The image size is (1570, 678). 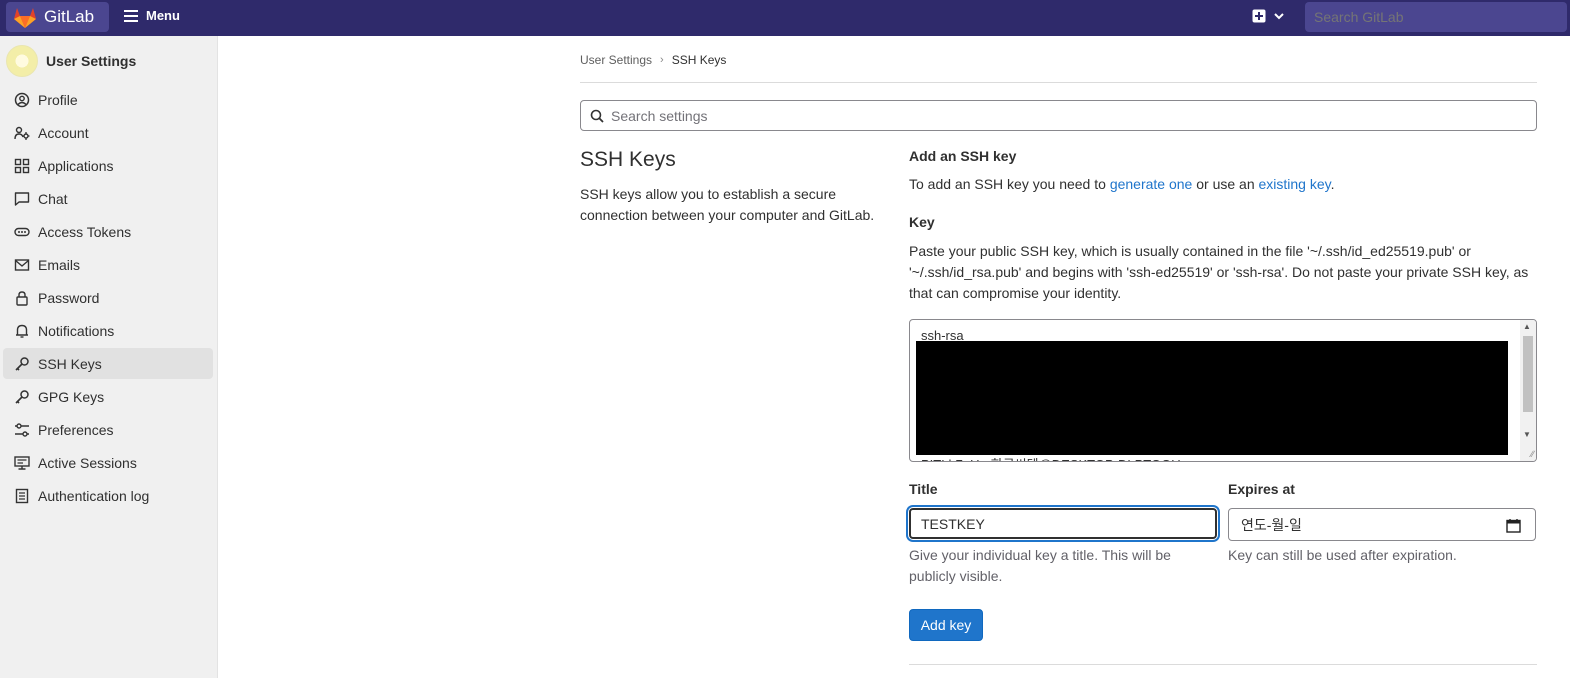 I want to click on account-icon, so click(x=22, y=133).